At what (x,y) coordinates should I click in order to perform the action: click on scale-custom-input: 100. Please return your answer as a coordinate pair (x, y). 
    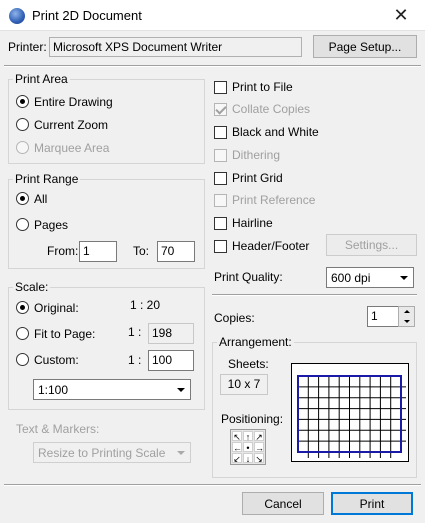
    Looking at the image, I should click on (171, 360).